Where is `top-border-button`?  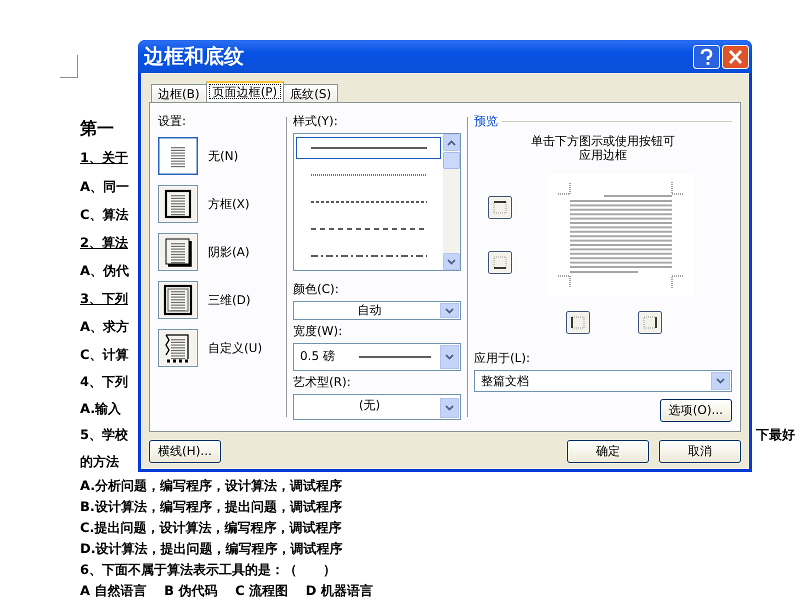 top-border-button is located at coordinates (500, 207).